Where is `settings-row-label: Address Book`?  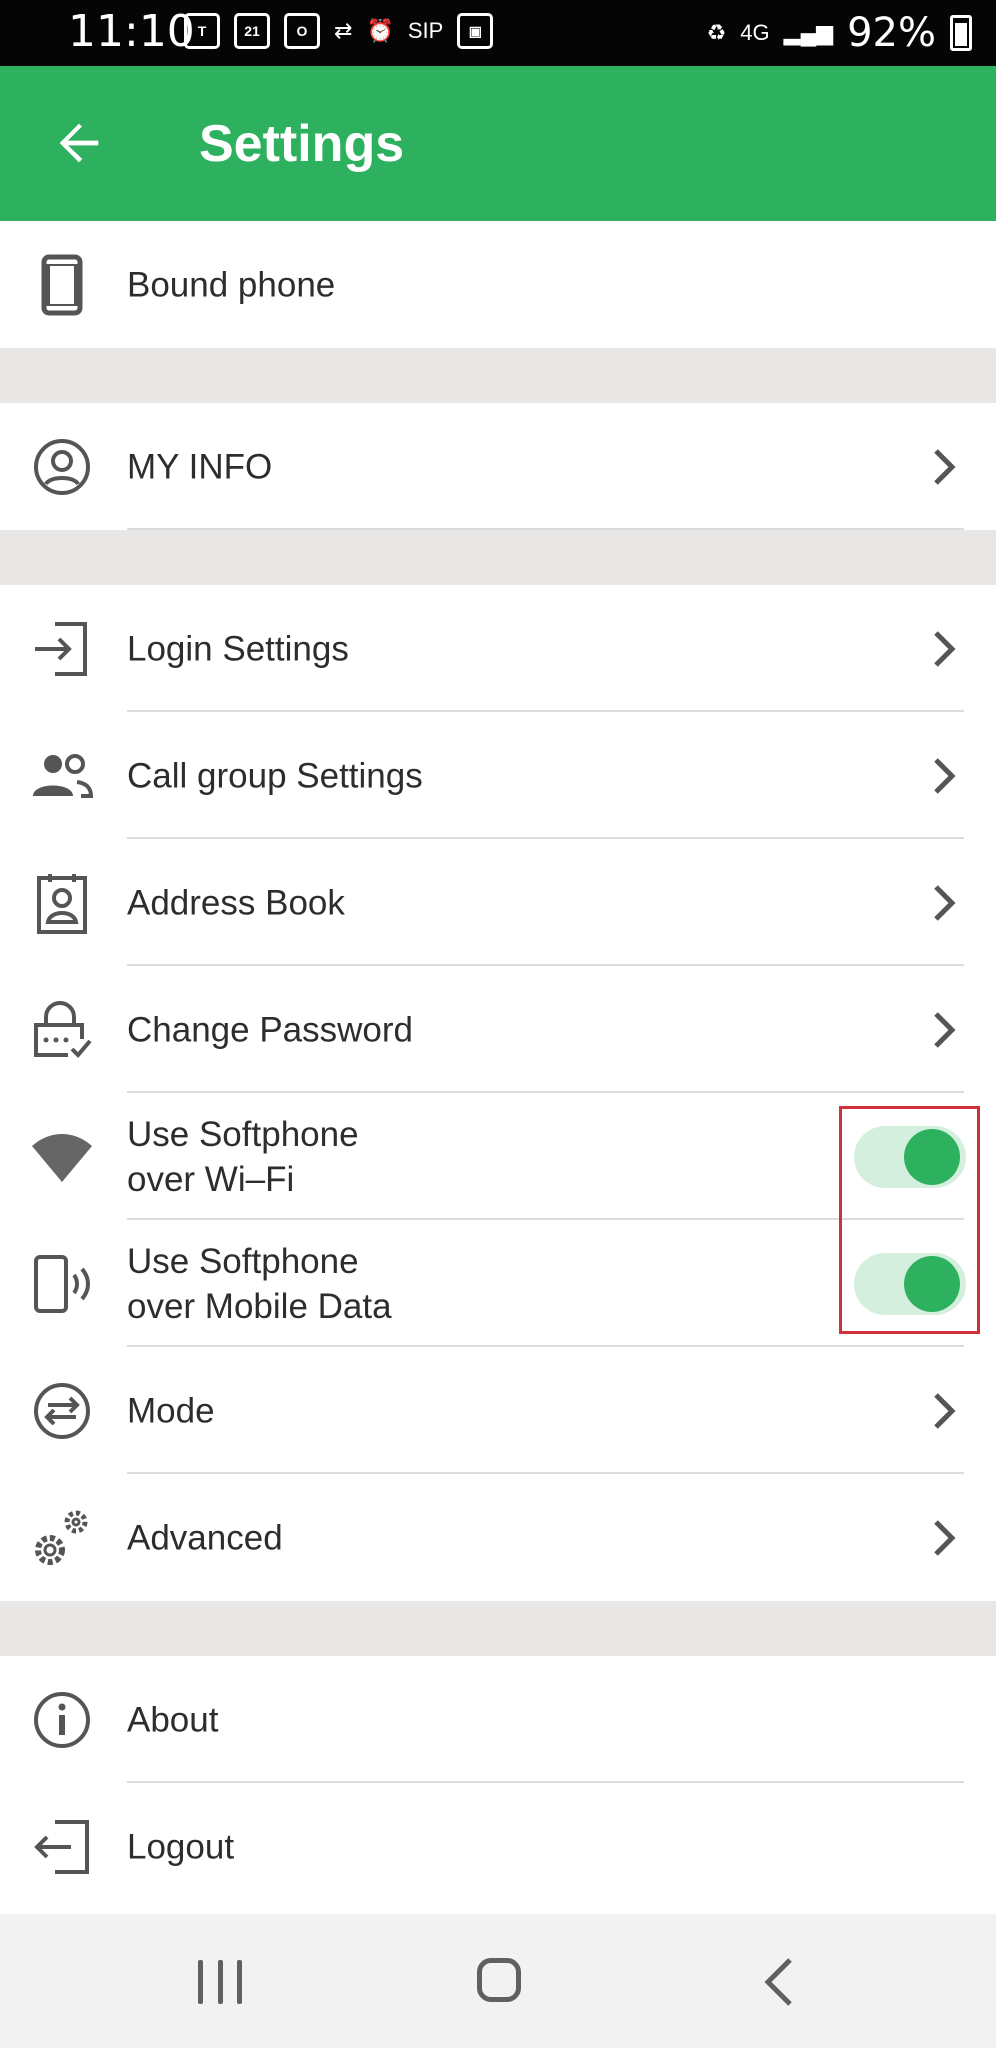 settings-row-label: Address Book is located at coordinates (236, 902).